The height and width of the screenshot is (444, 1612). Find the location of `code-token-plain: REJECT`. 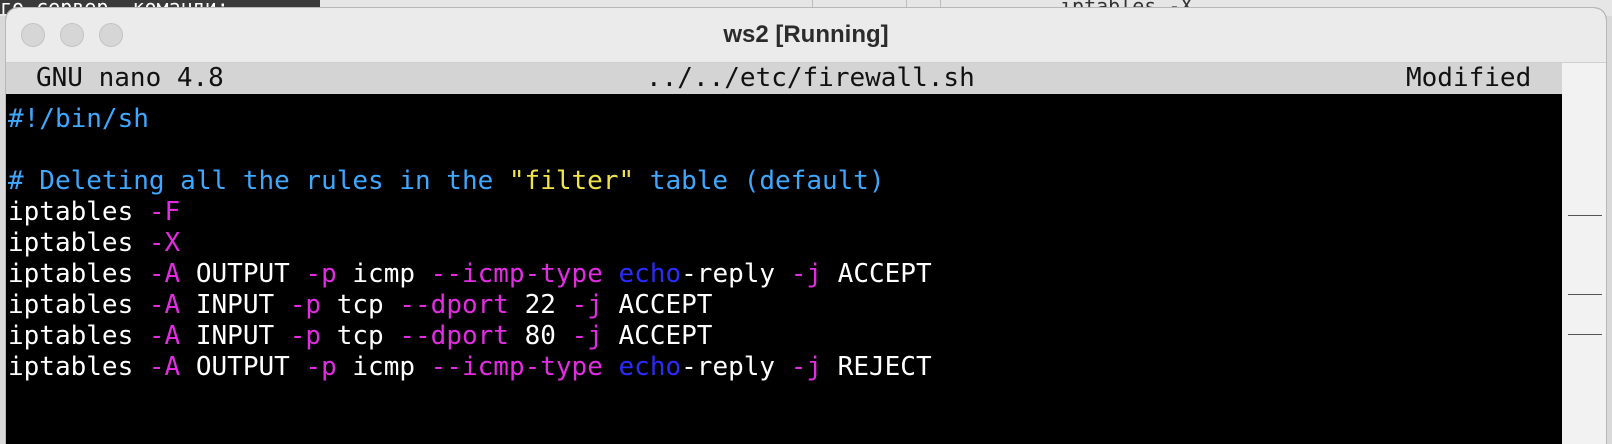

code-token-plain: REJECT is located at coordinates (877, 367).